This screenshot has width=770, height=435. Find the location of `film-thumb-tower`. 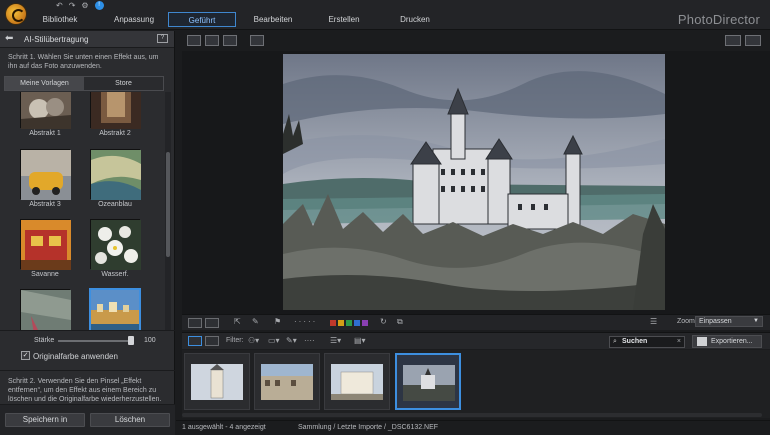

film-thumb-tower is located at coordinates (217, 381).